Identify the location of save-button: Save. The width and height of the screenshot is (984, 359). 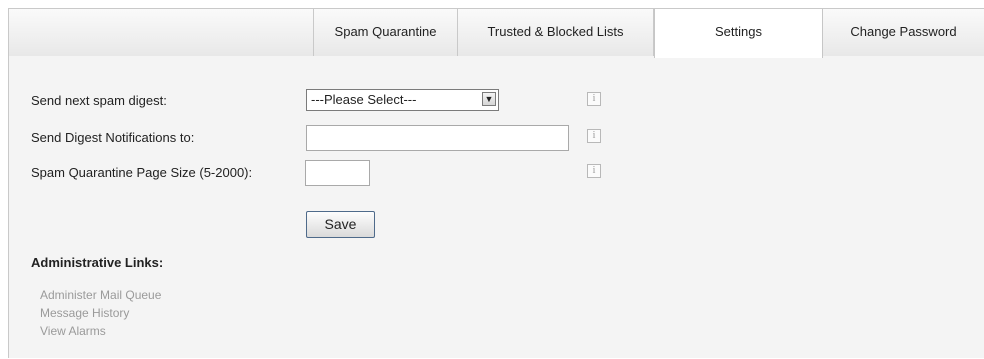
(340, 224).